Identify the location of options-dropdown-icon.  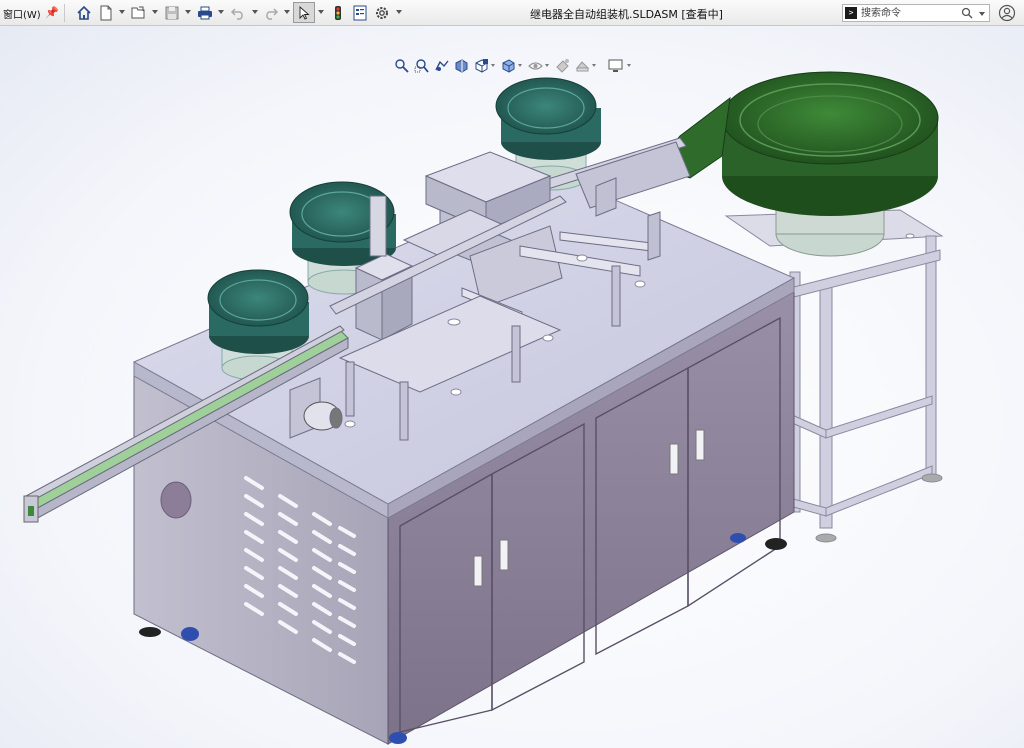
(399, 12).